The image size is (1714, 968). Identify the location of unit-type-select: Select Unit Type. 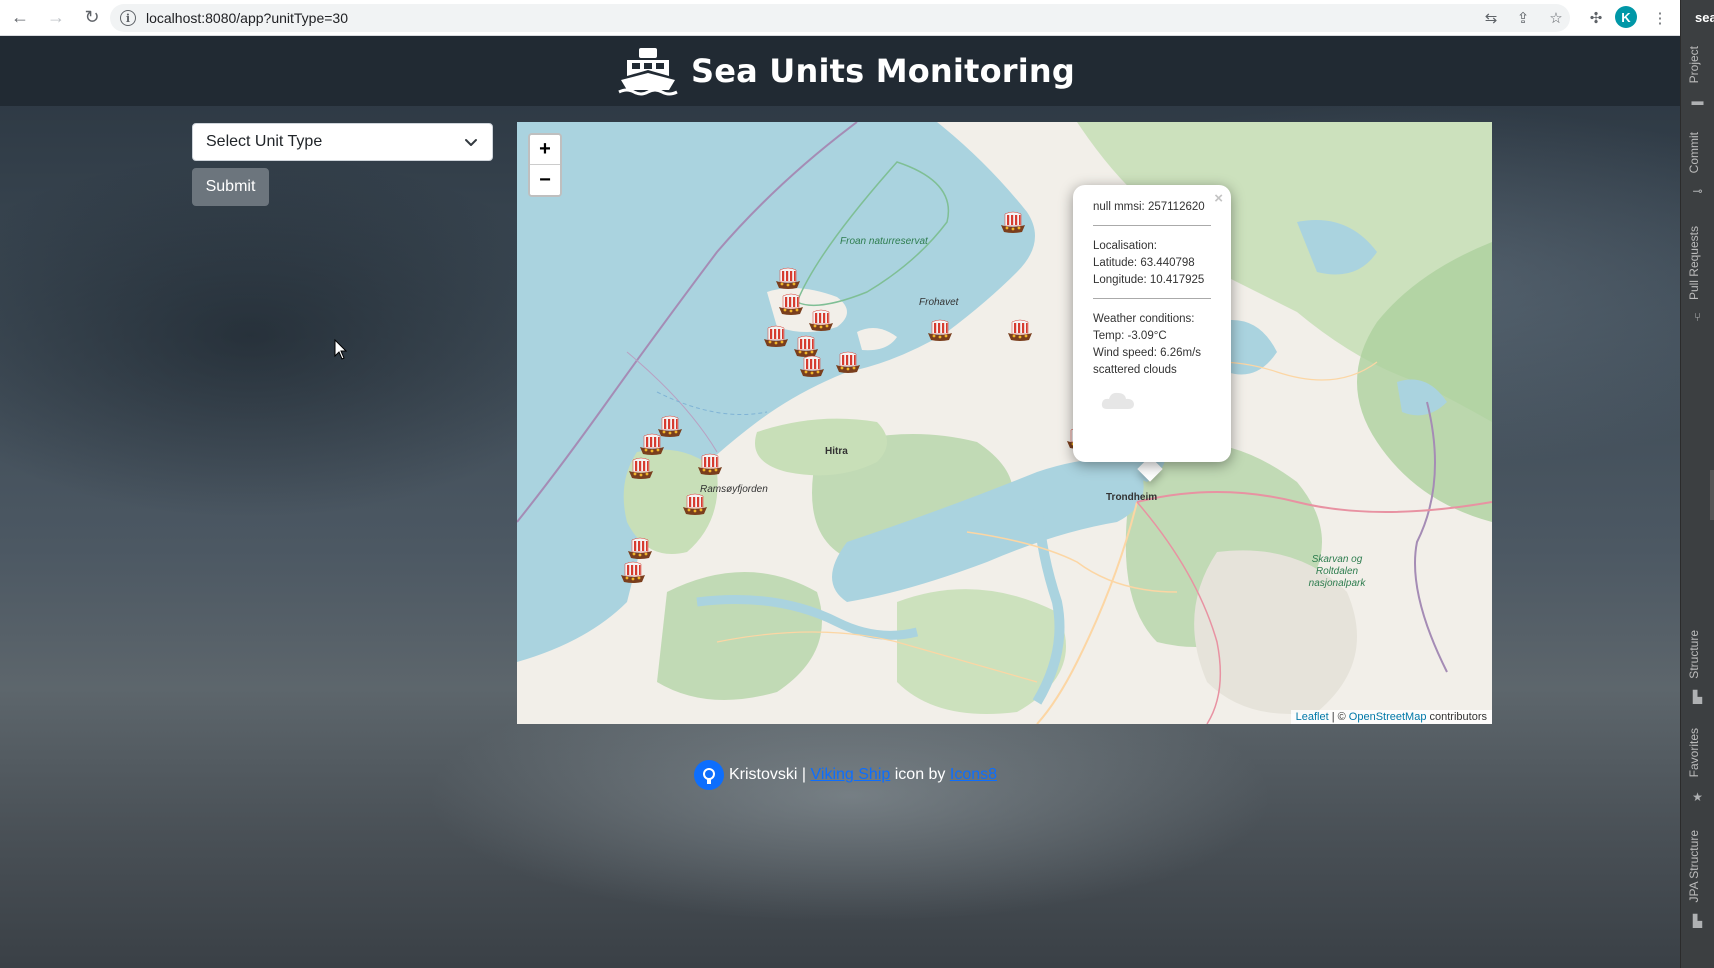
(342, 142).